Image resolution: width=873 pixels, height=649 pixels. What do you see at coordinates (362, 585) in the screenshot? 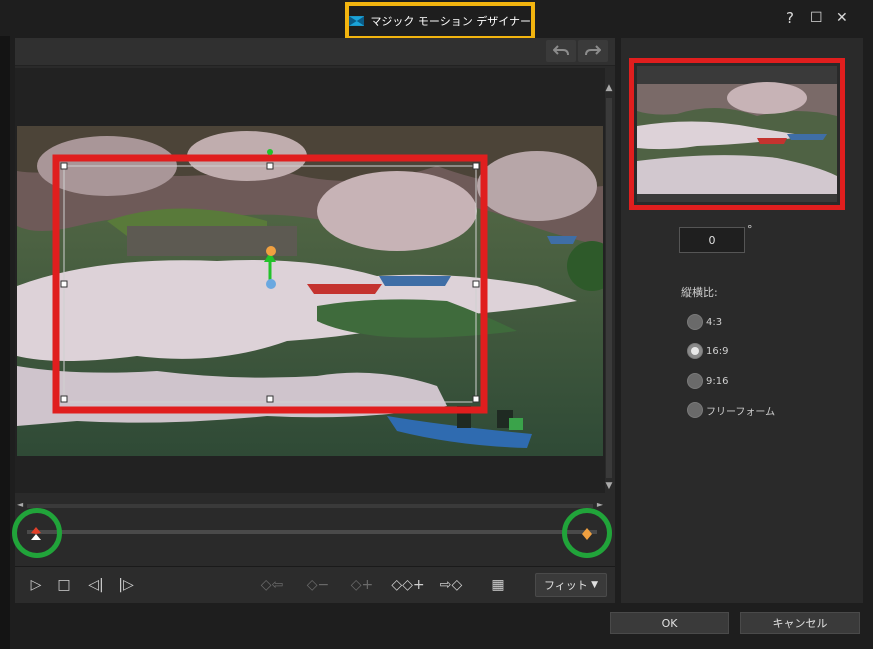
I see `add-keyframe-button: ◇+` at bounding box center [362, 585].